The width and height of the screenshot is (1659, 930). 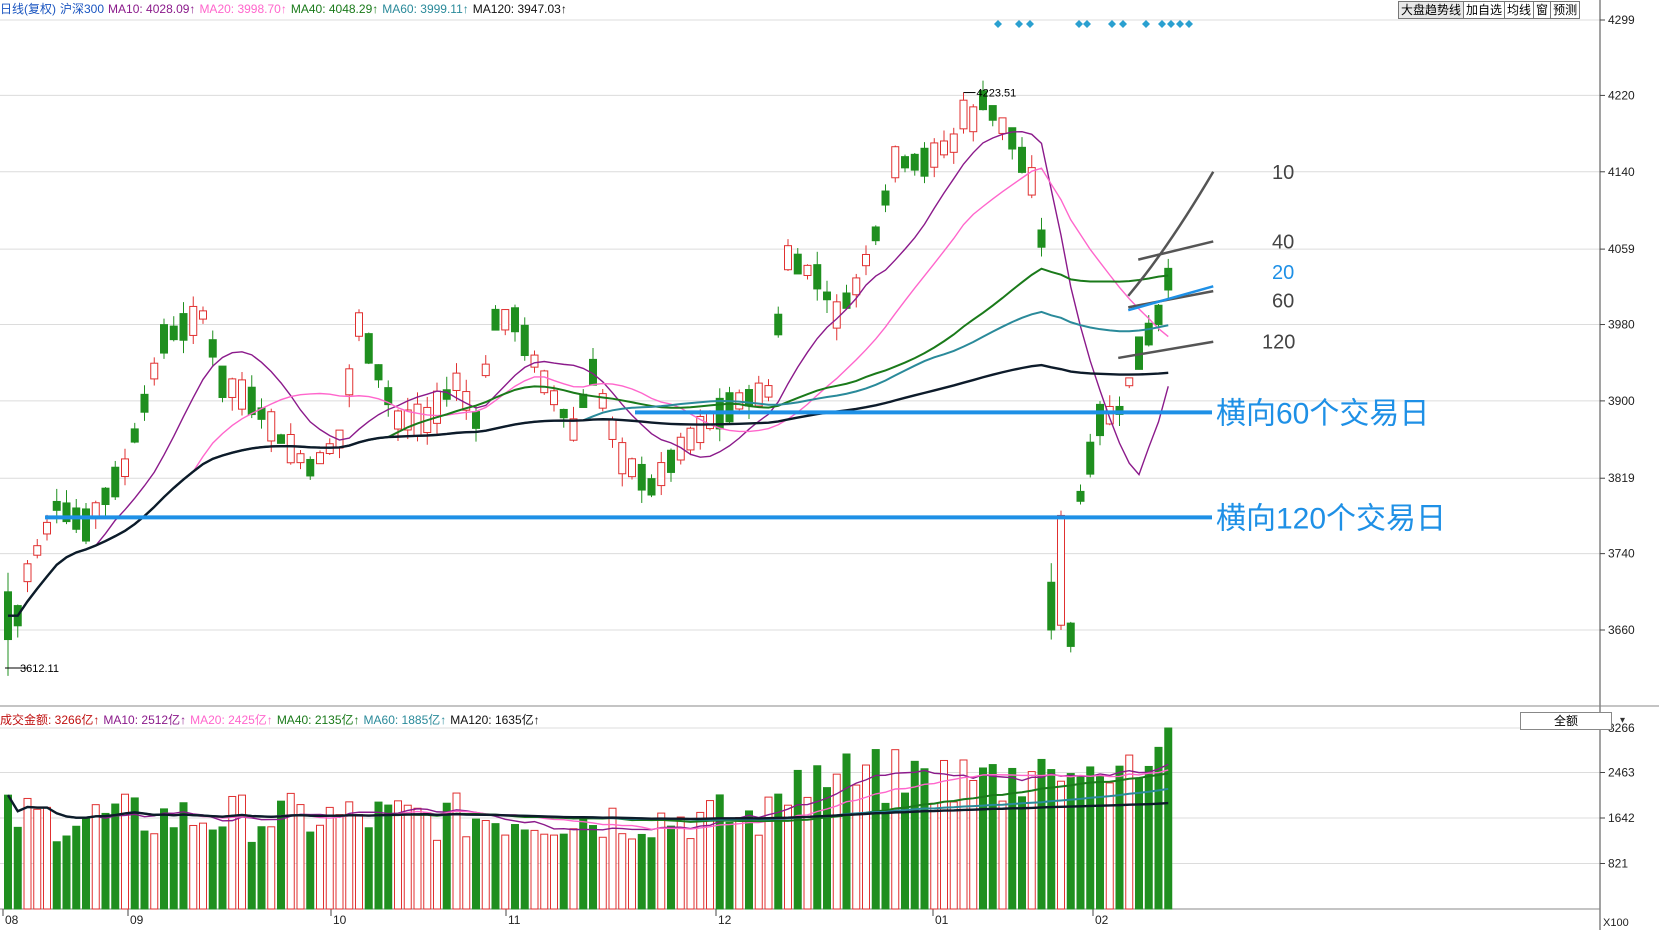 I want to click on vol-tick-label-0: 821, so click(x=1618, y=864).